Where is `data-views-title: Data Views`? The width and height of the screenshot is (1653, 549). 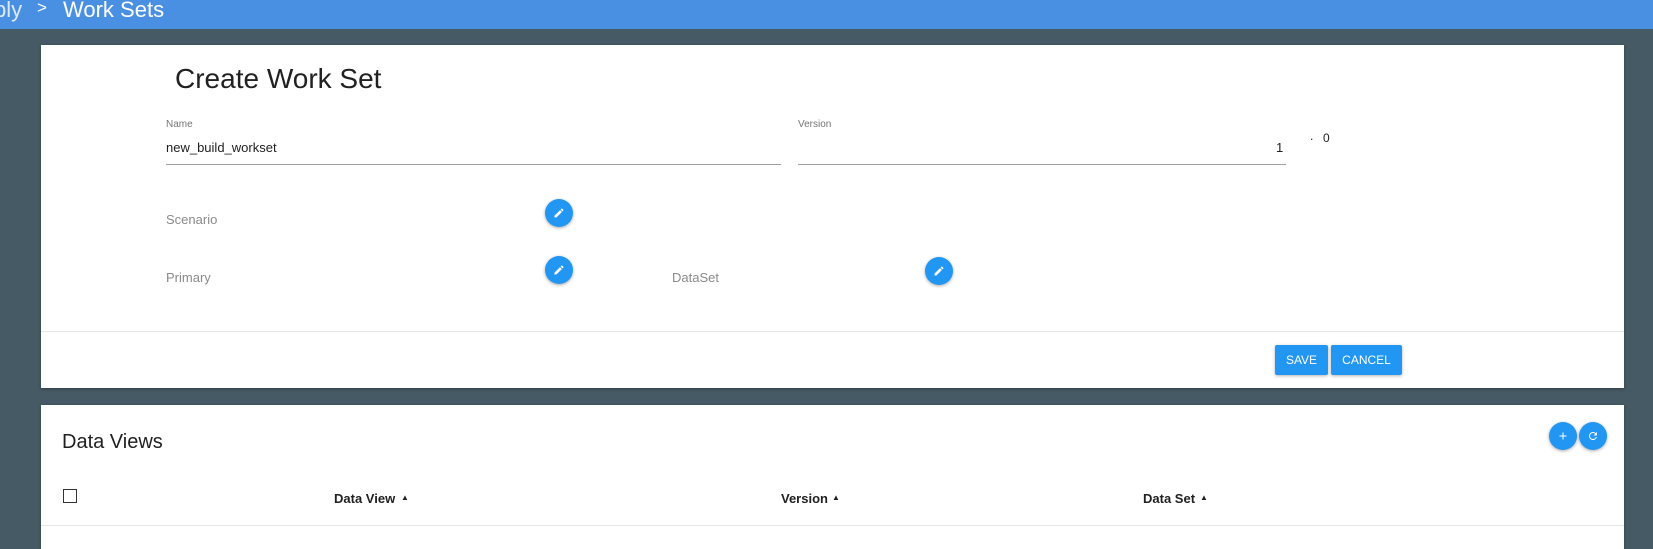 data-views-title: Data Views is located at coordinates (112, 442).